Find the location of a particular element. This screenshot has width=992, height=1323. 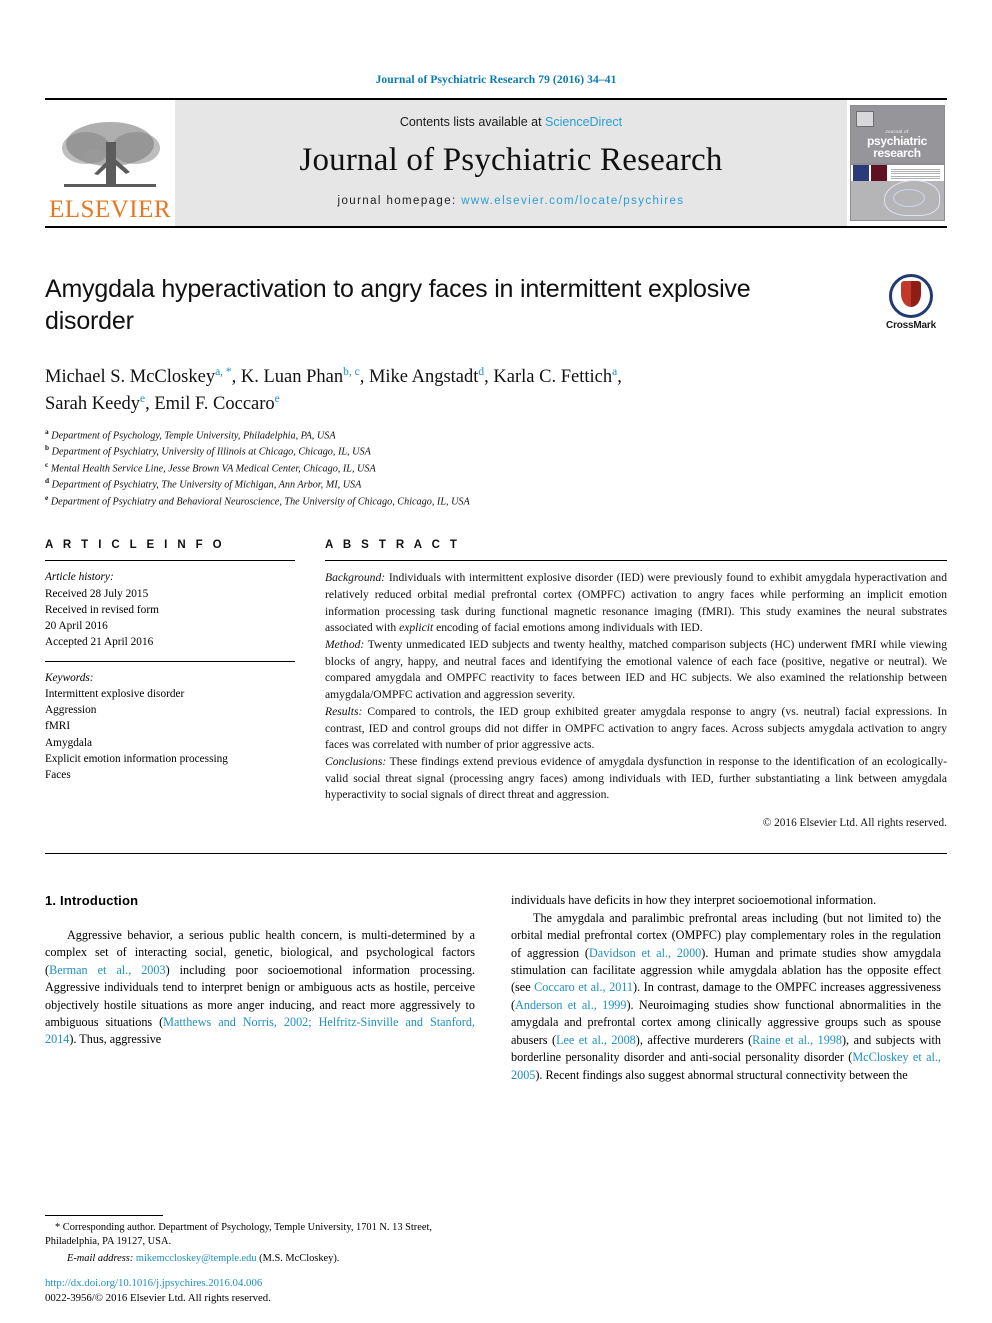

keyword-item: Aggression is located at coordinates (71, 710).